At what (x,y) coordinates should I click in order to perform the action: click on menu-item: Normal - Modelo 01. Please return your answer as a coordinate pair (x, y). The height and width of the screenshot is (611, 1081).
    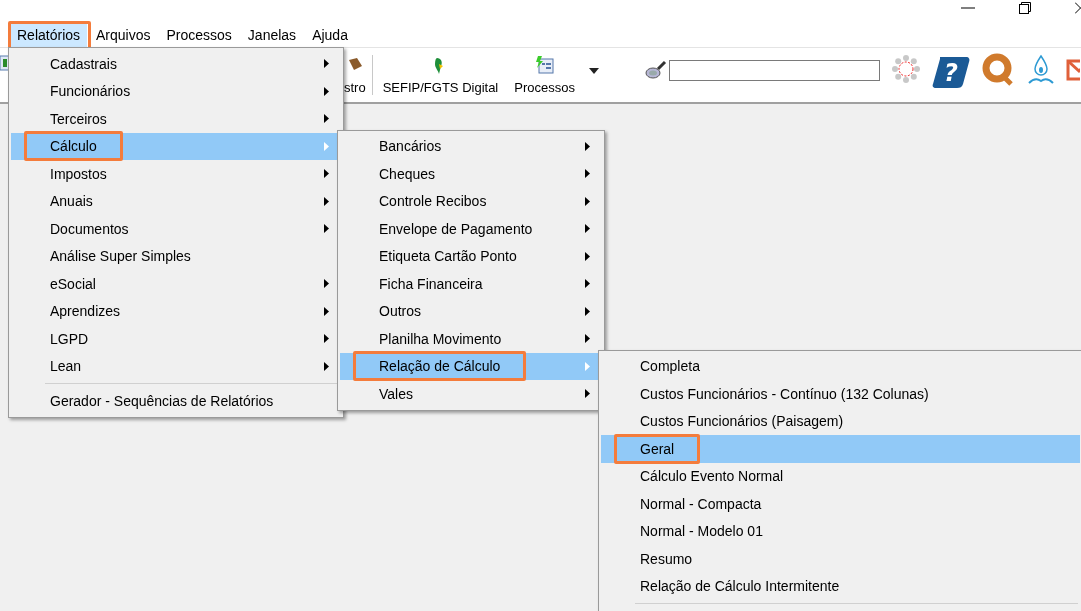
    Looking at the image, I should click on (840, 531).